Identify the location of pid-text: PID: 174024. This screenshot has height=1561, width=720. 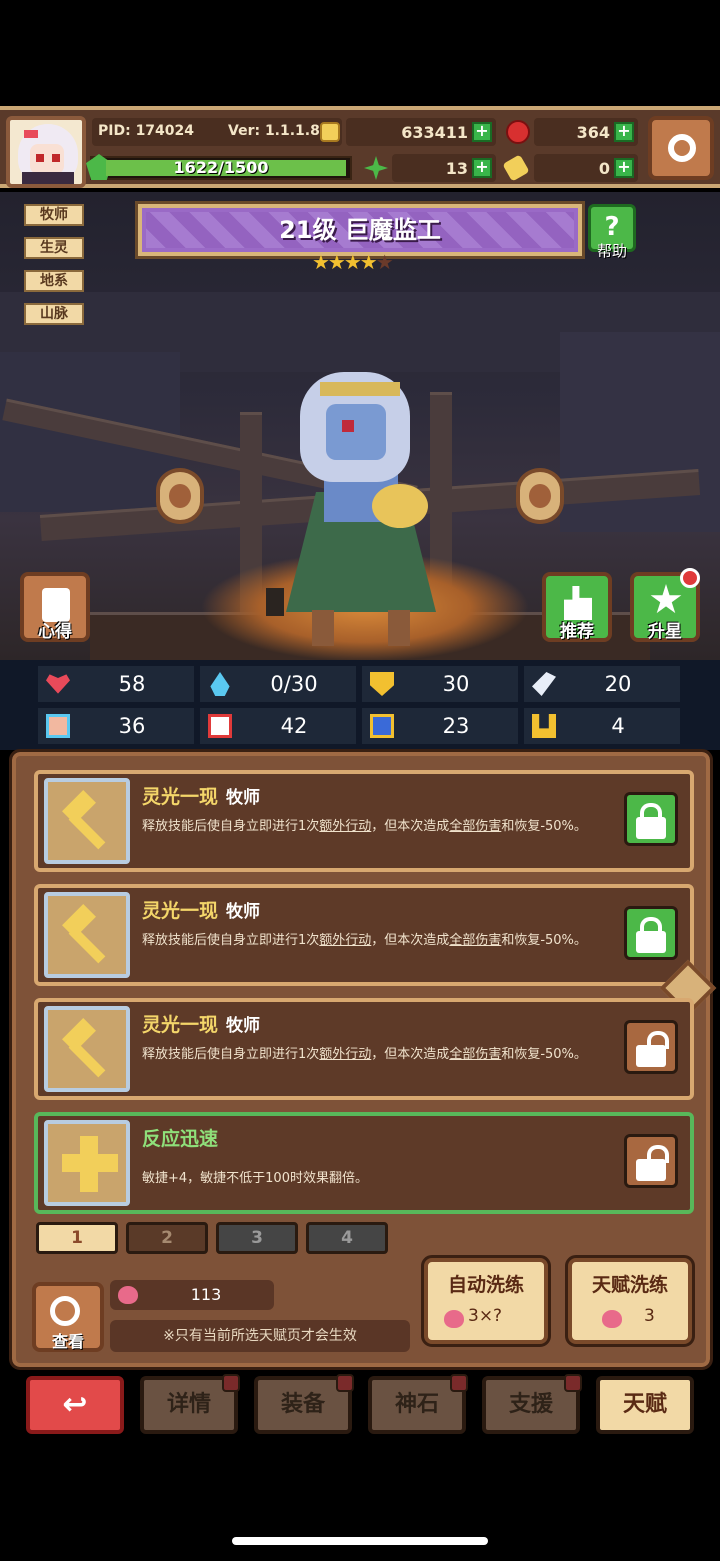
(146, 131).